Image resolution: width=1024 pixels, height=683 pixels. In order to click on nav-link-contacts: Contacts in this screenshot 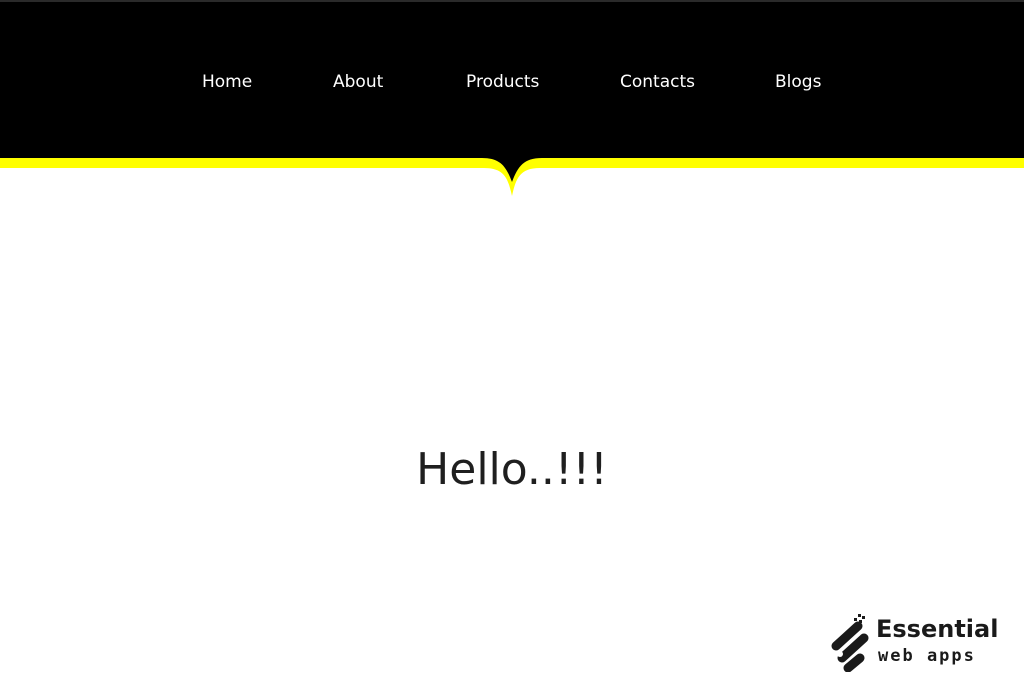, I will do `click(657, 82)`.